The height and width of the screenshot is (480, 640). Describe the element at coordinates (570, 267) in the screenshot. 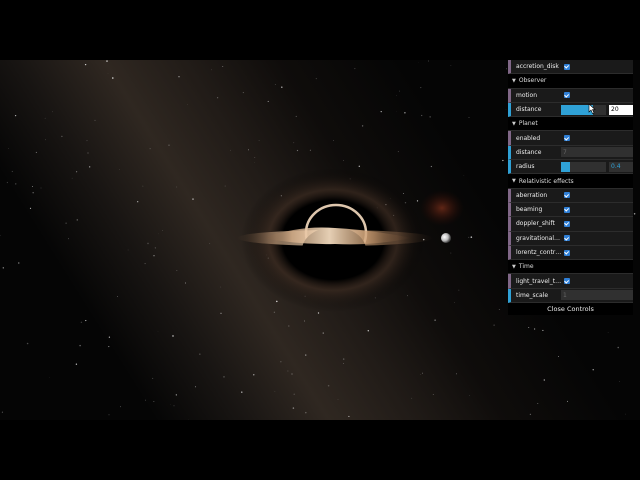

I see `folder-time: ▼ Time` at that location.